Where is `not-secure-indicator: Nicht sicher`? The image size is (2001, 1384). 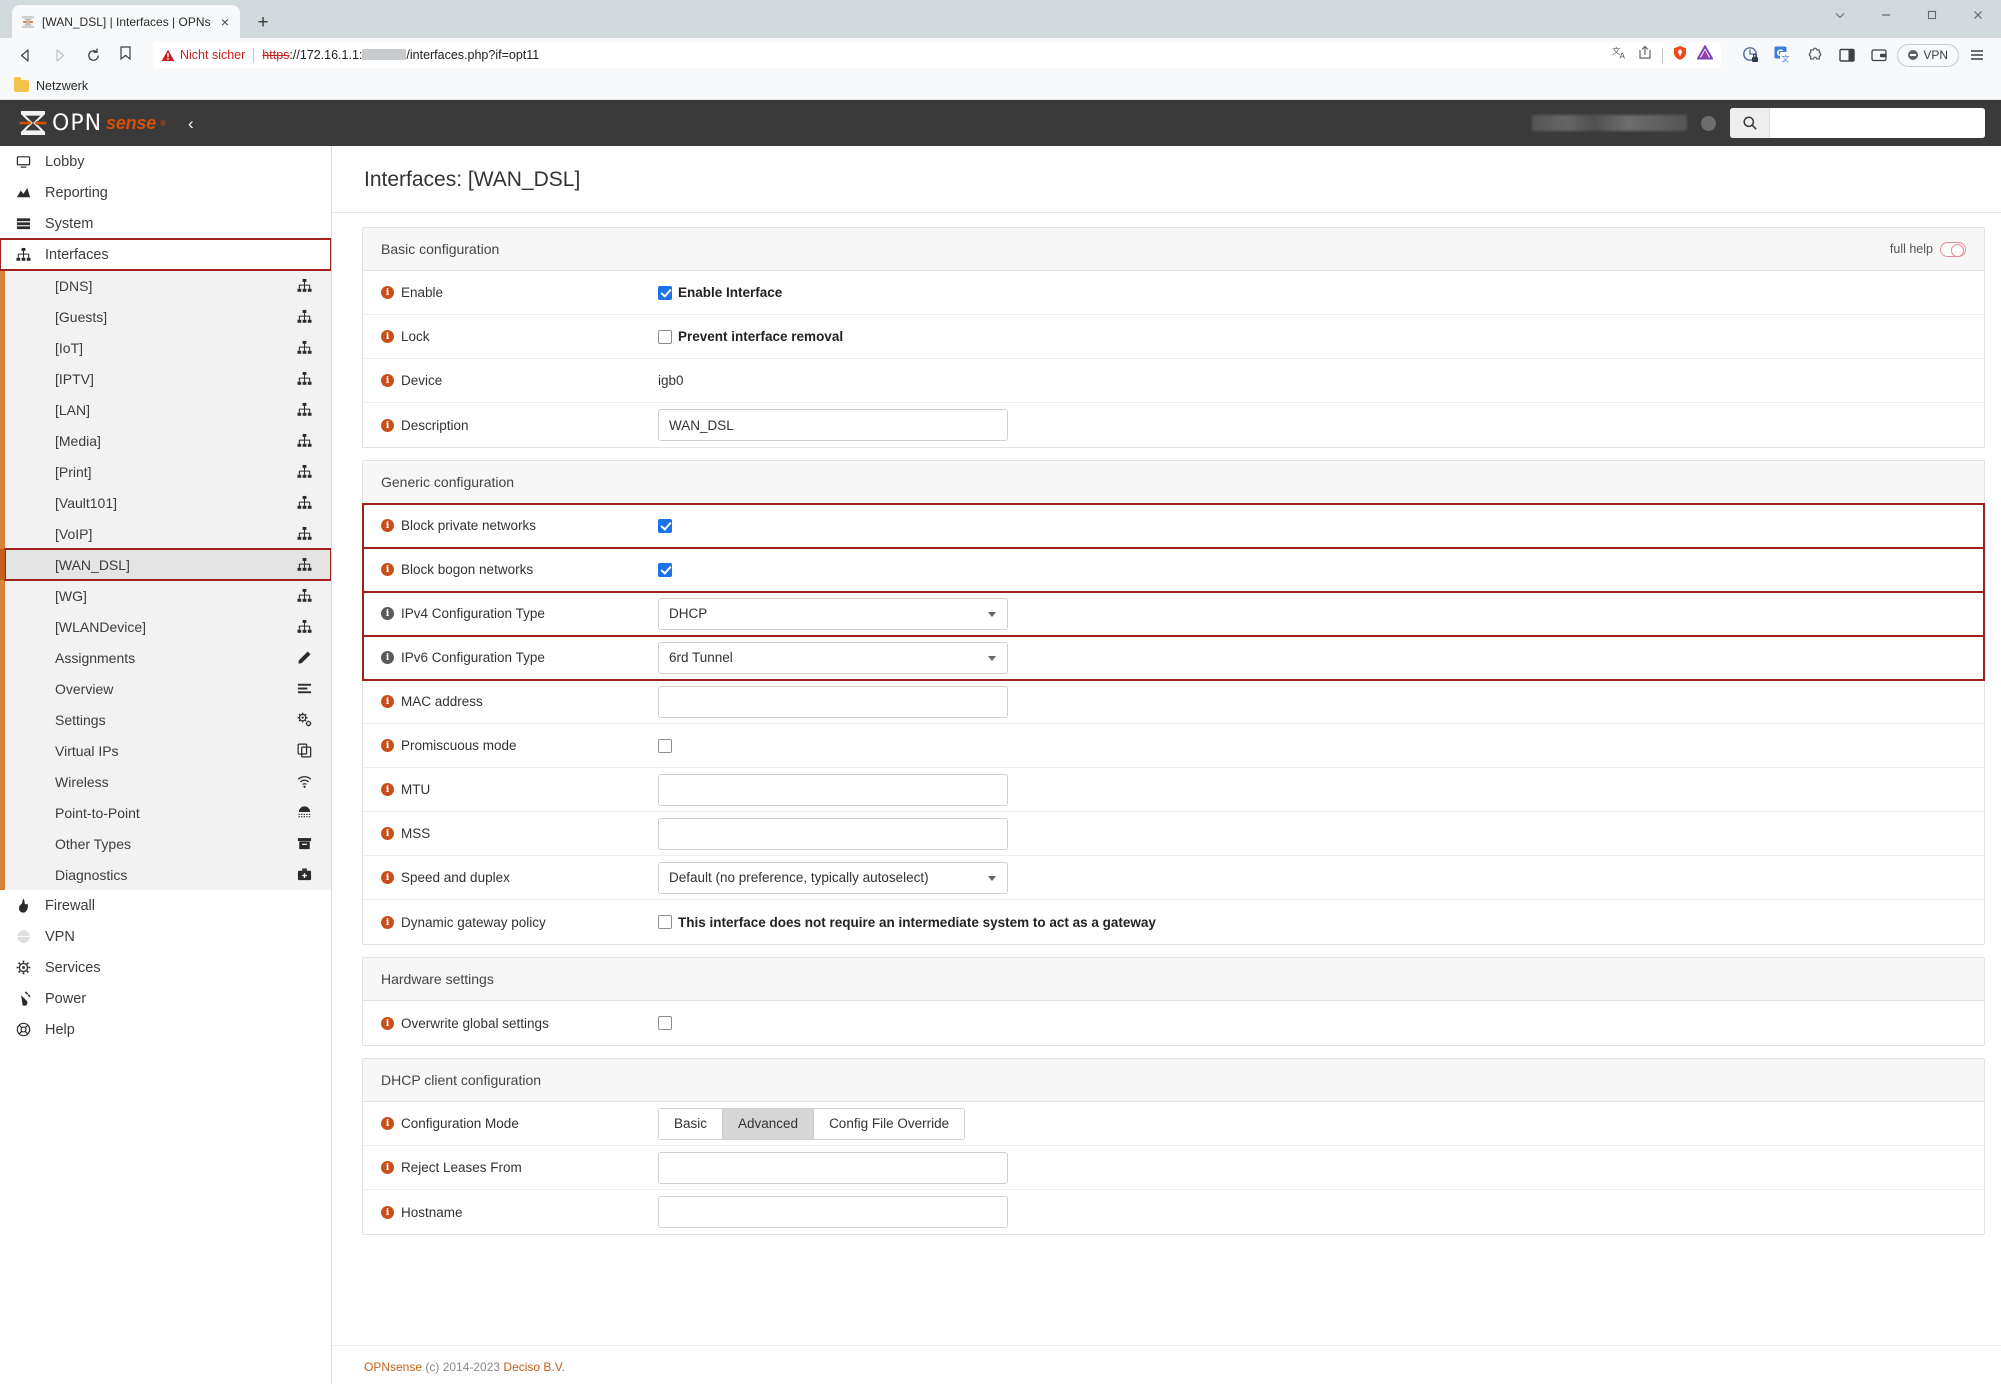 not-secure-indicator: Nicht sicher is located at coordinates (203, 55).